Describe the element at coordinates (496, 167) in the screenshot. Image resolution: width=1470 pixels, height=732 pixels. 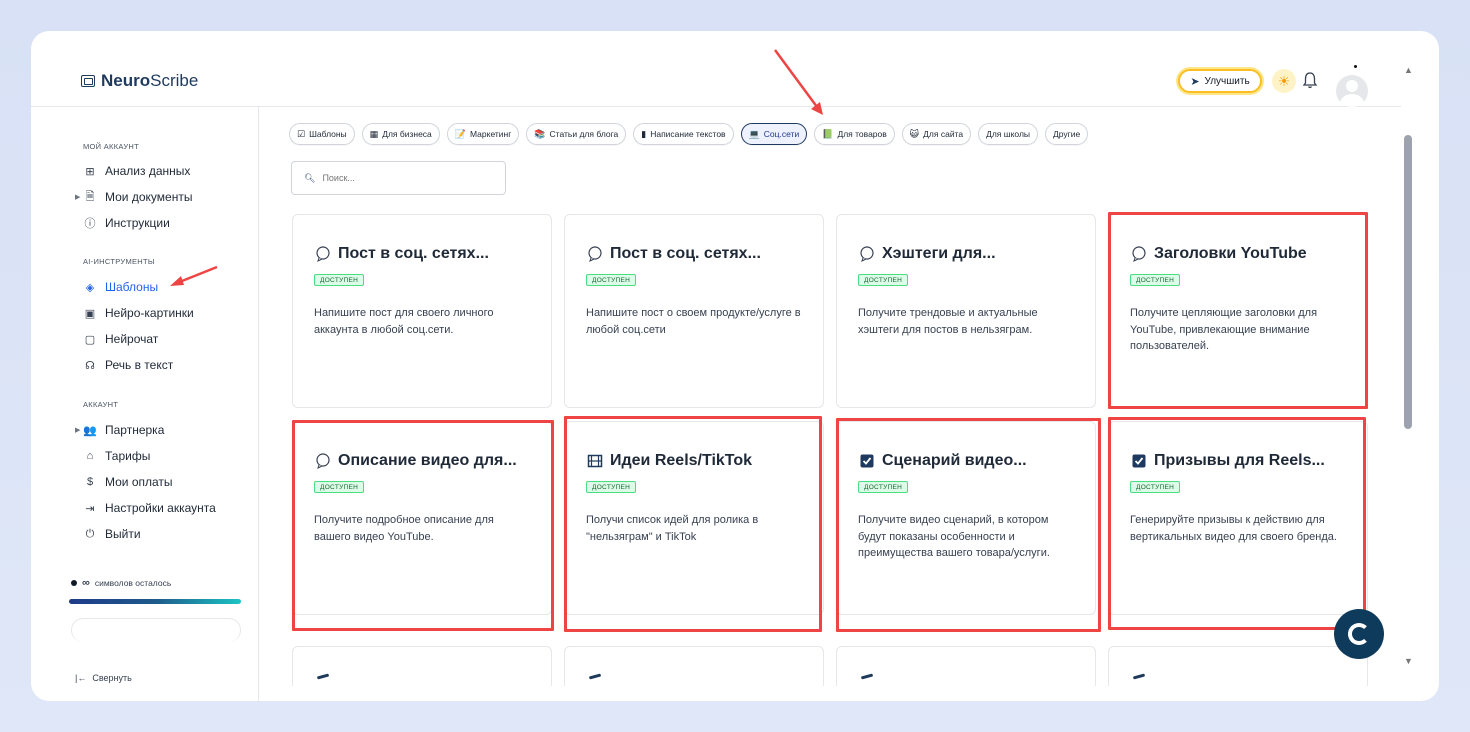
I see `annotation-arrows` at that location.